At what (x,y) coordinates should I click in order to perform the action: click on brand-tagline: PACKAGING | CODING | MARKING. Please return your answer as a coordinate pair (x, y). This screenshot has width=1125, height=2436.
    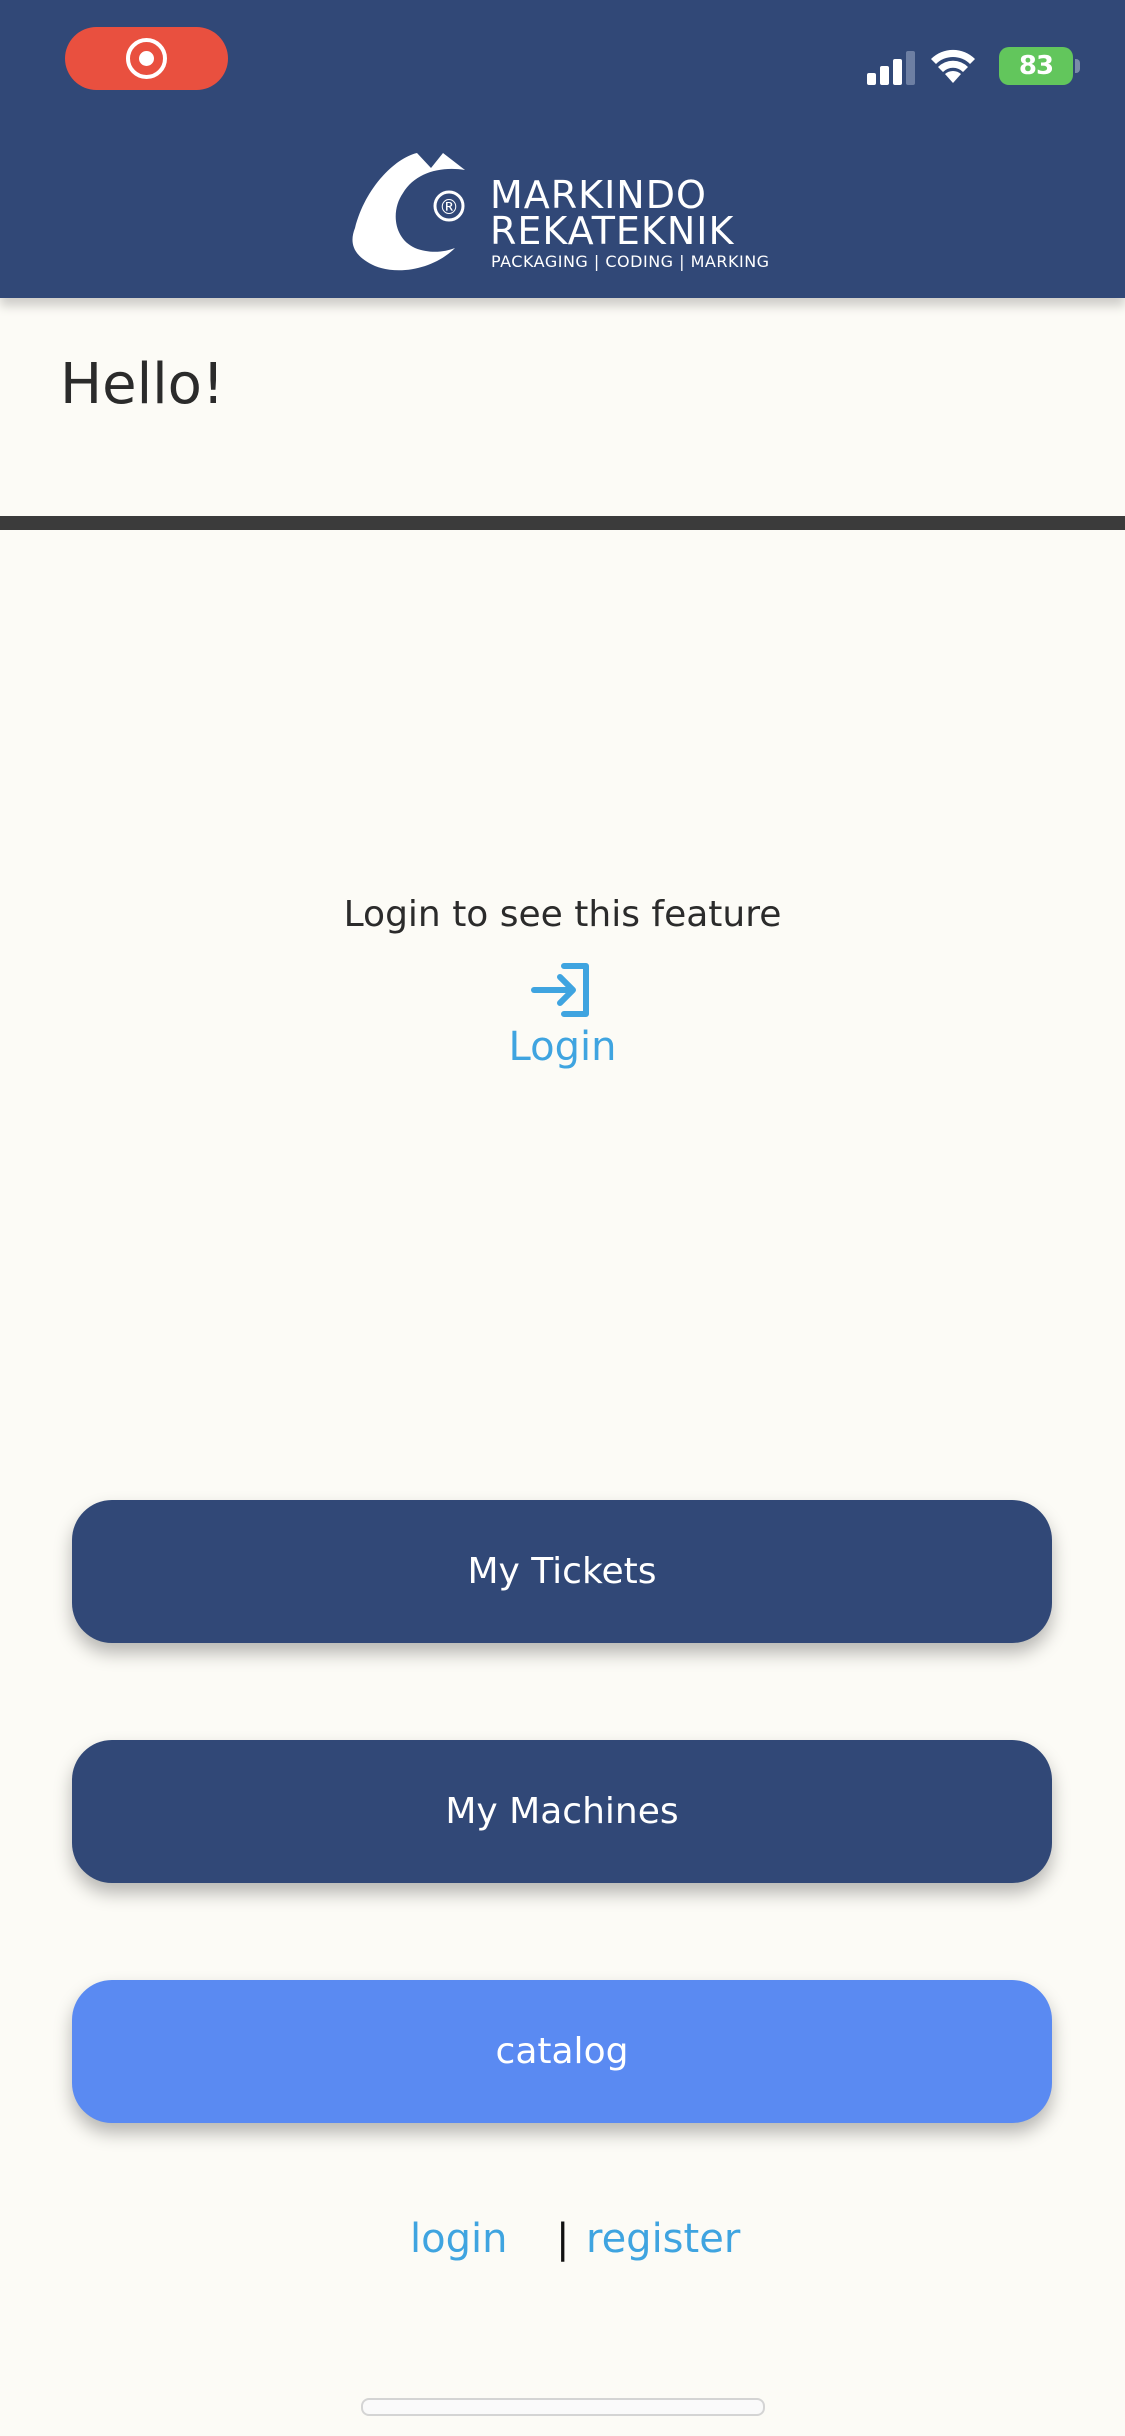
    Looking at the image, I should click on (630, 261).